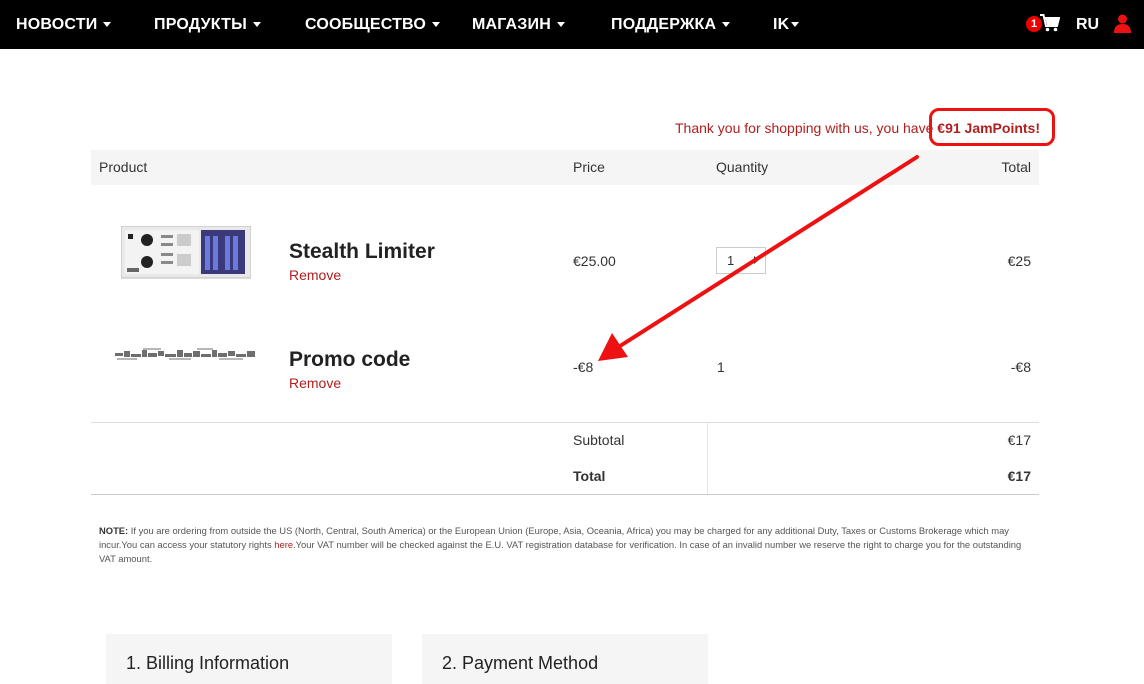  I want to click on note-label: NOTE:, so click(114, 530).